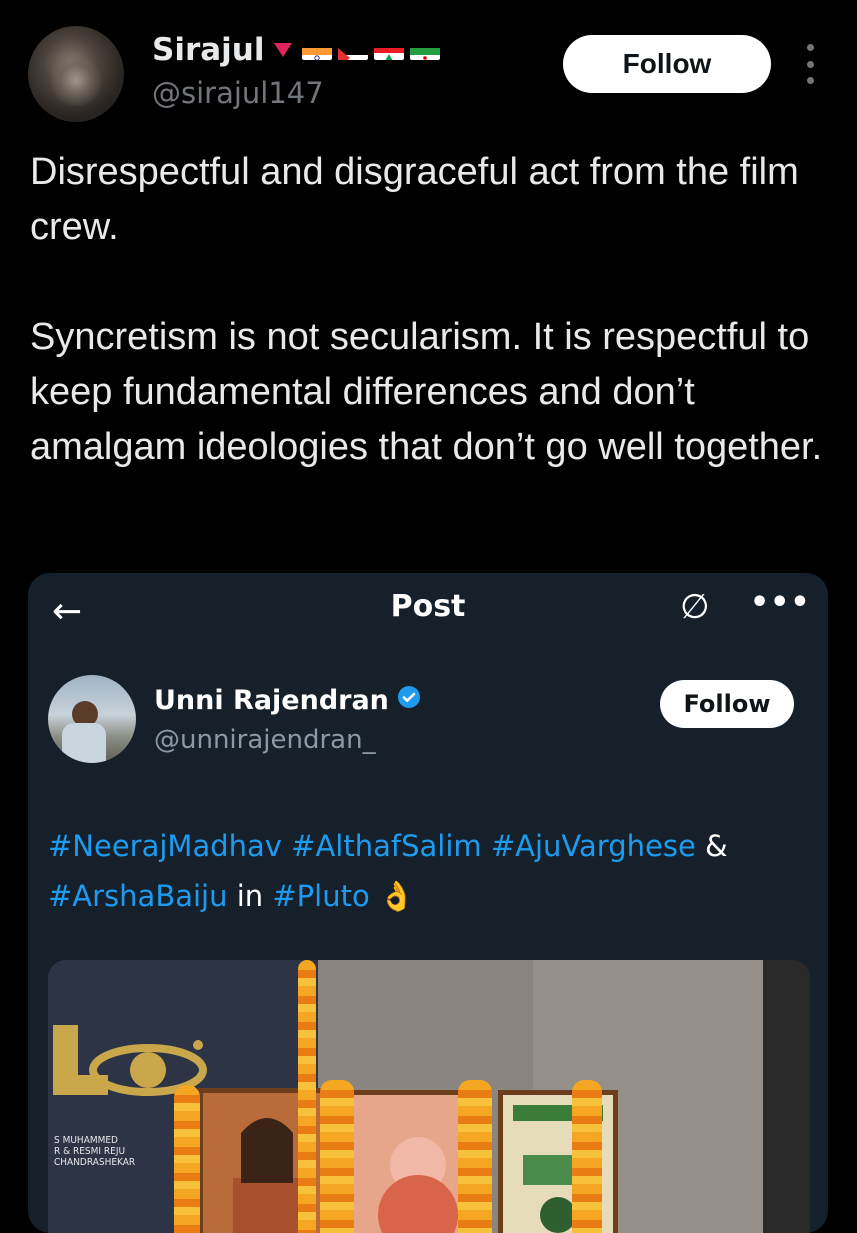 This screenshot has height=1233, width=857. Describe the element at coordinates (76, 74) in the screenshot. I see `author-avatar` at that location.